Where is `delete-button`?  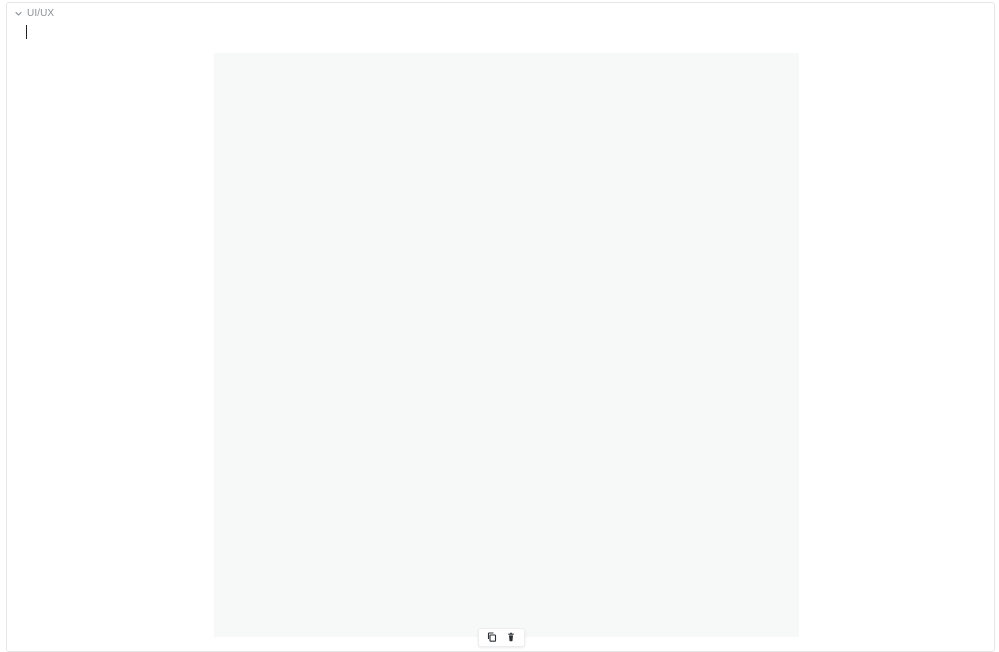
delete-button is located at coordinates (511, 637).